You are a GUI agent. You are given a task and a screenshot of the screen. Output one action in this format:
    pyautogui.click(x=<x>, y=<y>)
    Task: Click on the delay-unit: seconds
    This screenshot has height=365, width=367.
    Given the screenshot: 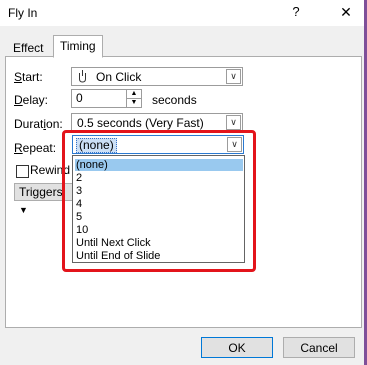 What is the action you would take?
    pyautogui.click(x=174, y=100)
    